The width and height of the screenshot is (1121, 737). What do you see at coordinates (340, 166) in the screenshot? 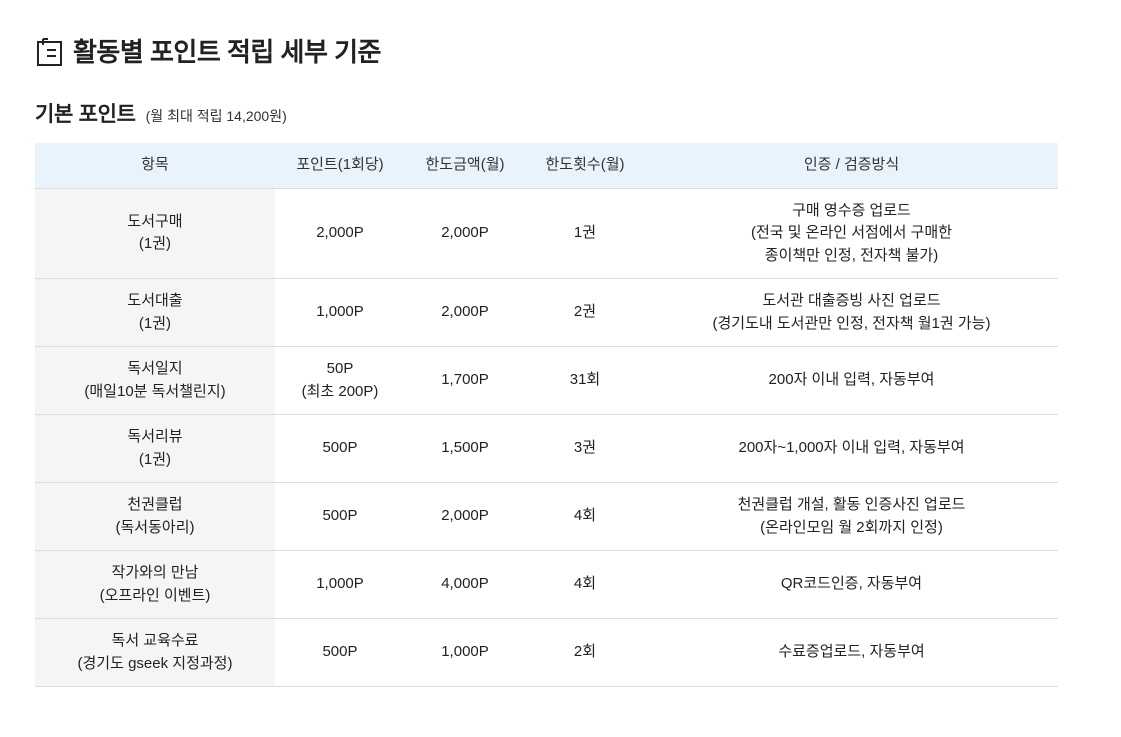
I see `header-point: 포인트(1회당)` at bounding box center [340, 166].